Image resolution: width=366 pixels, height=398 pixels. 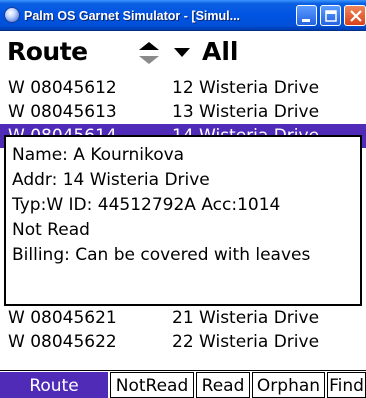 What do you see at coordinates (62, 112) in the screenshot?
I see `meter-id: W 08045613` at bounding box center [62, 112].